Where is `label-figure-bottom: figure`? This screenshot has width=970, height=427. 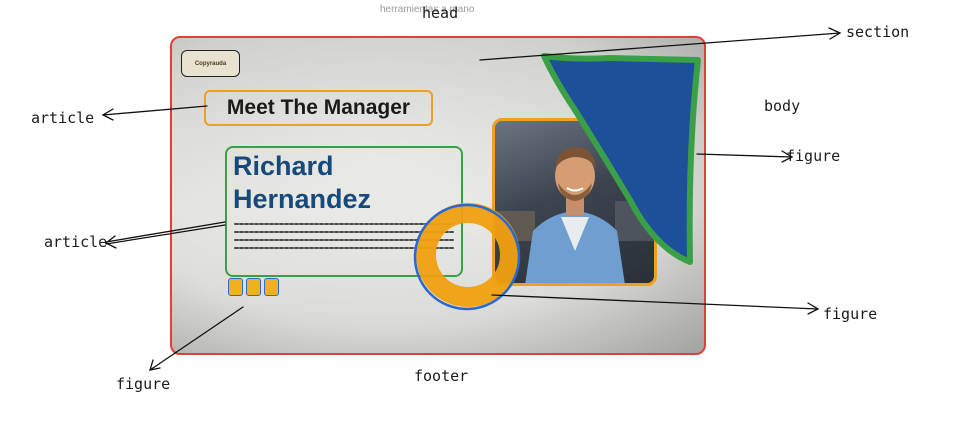
label-figure-bottom: figure is located at coordinates (143, 384).